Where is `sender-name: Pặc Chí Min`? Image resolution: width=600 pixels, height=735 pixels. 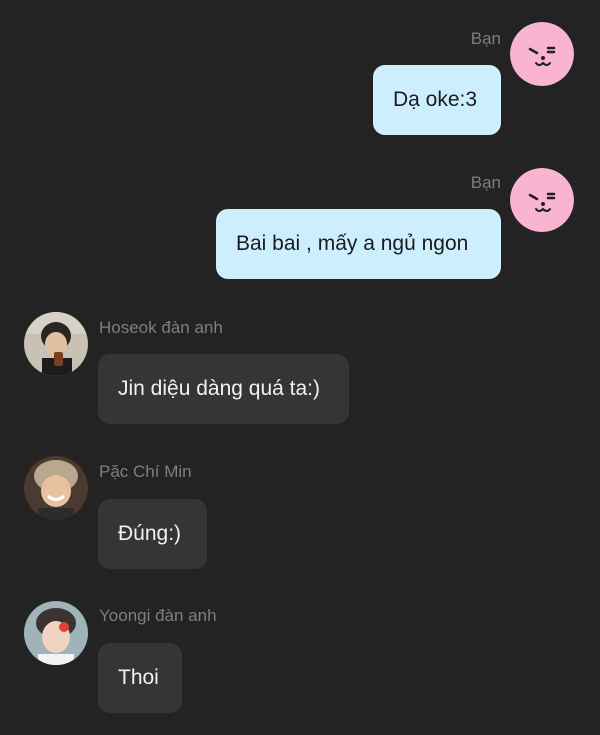
sender-name: Pặc Chí Min is located at coordinates (145, 471).